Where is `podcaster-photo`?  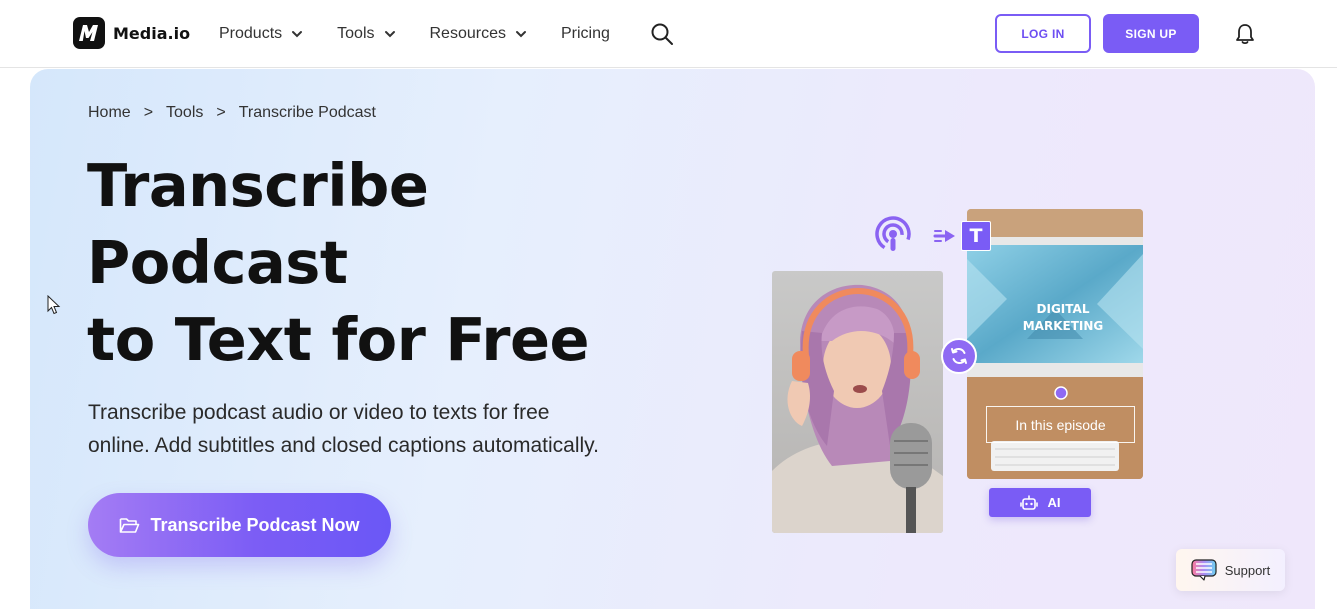
podcaster-photo is located at coordinates (857, 402).